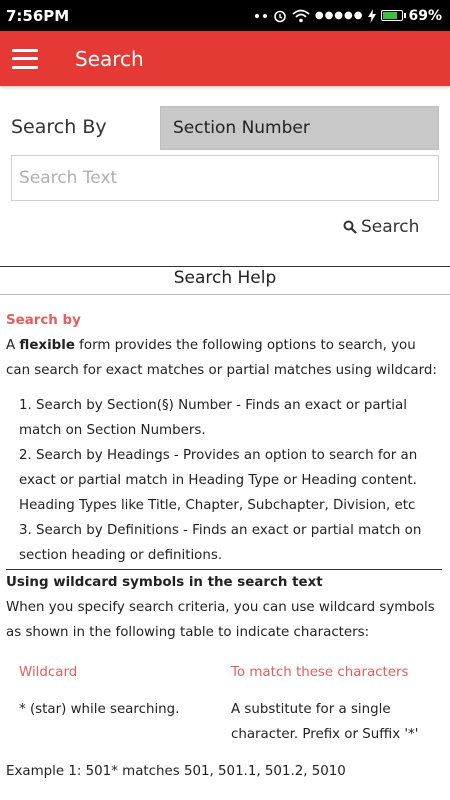 The width and height of the screenshot is (450, 800). What do you see at coordinates (350, 227) in the screenshot?
I see `search-icon` at bounding box center [350, 227].